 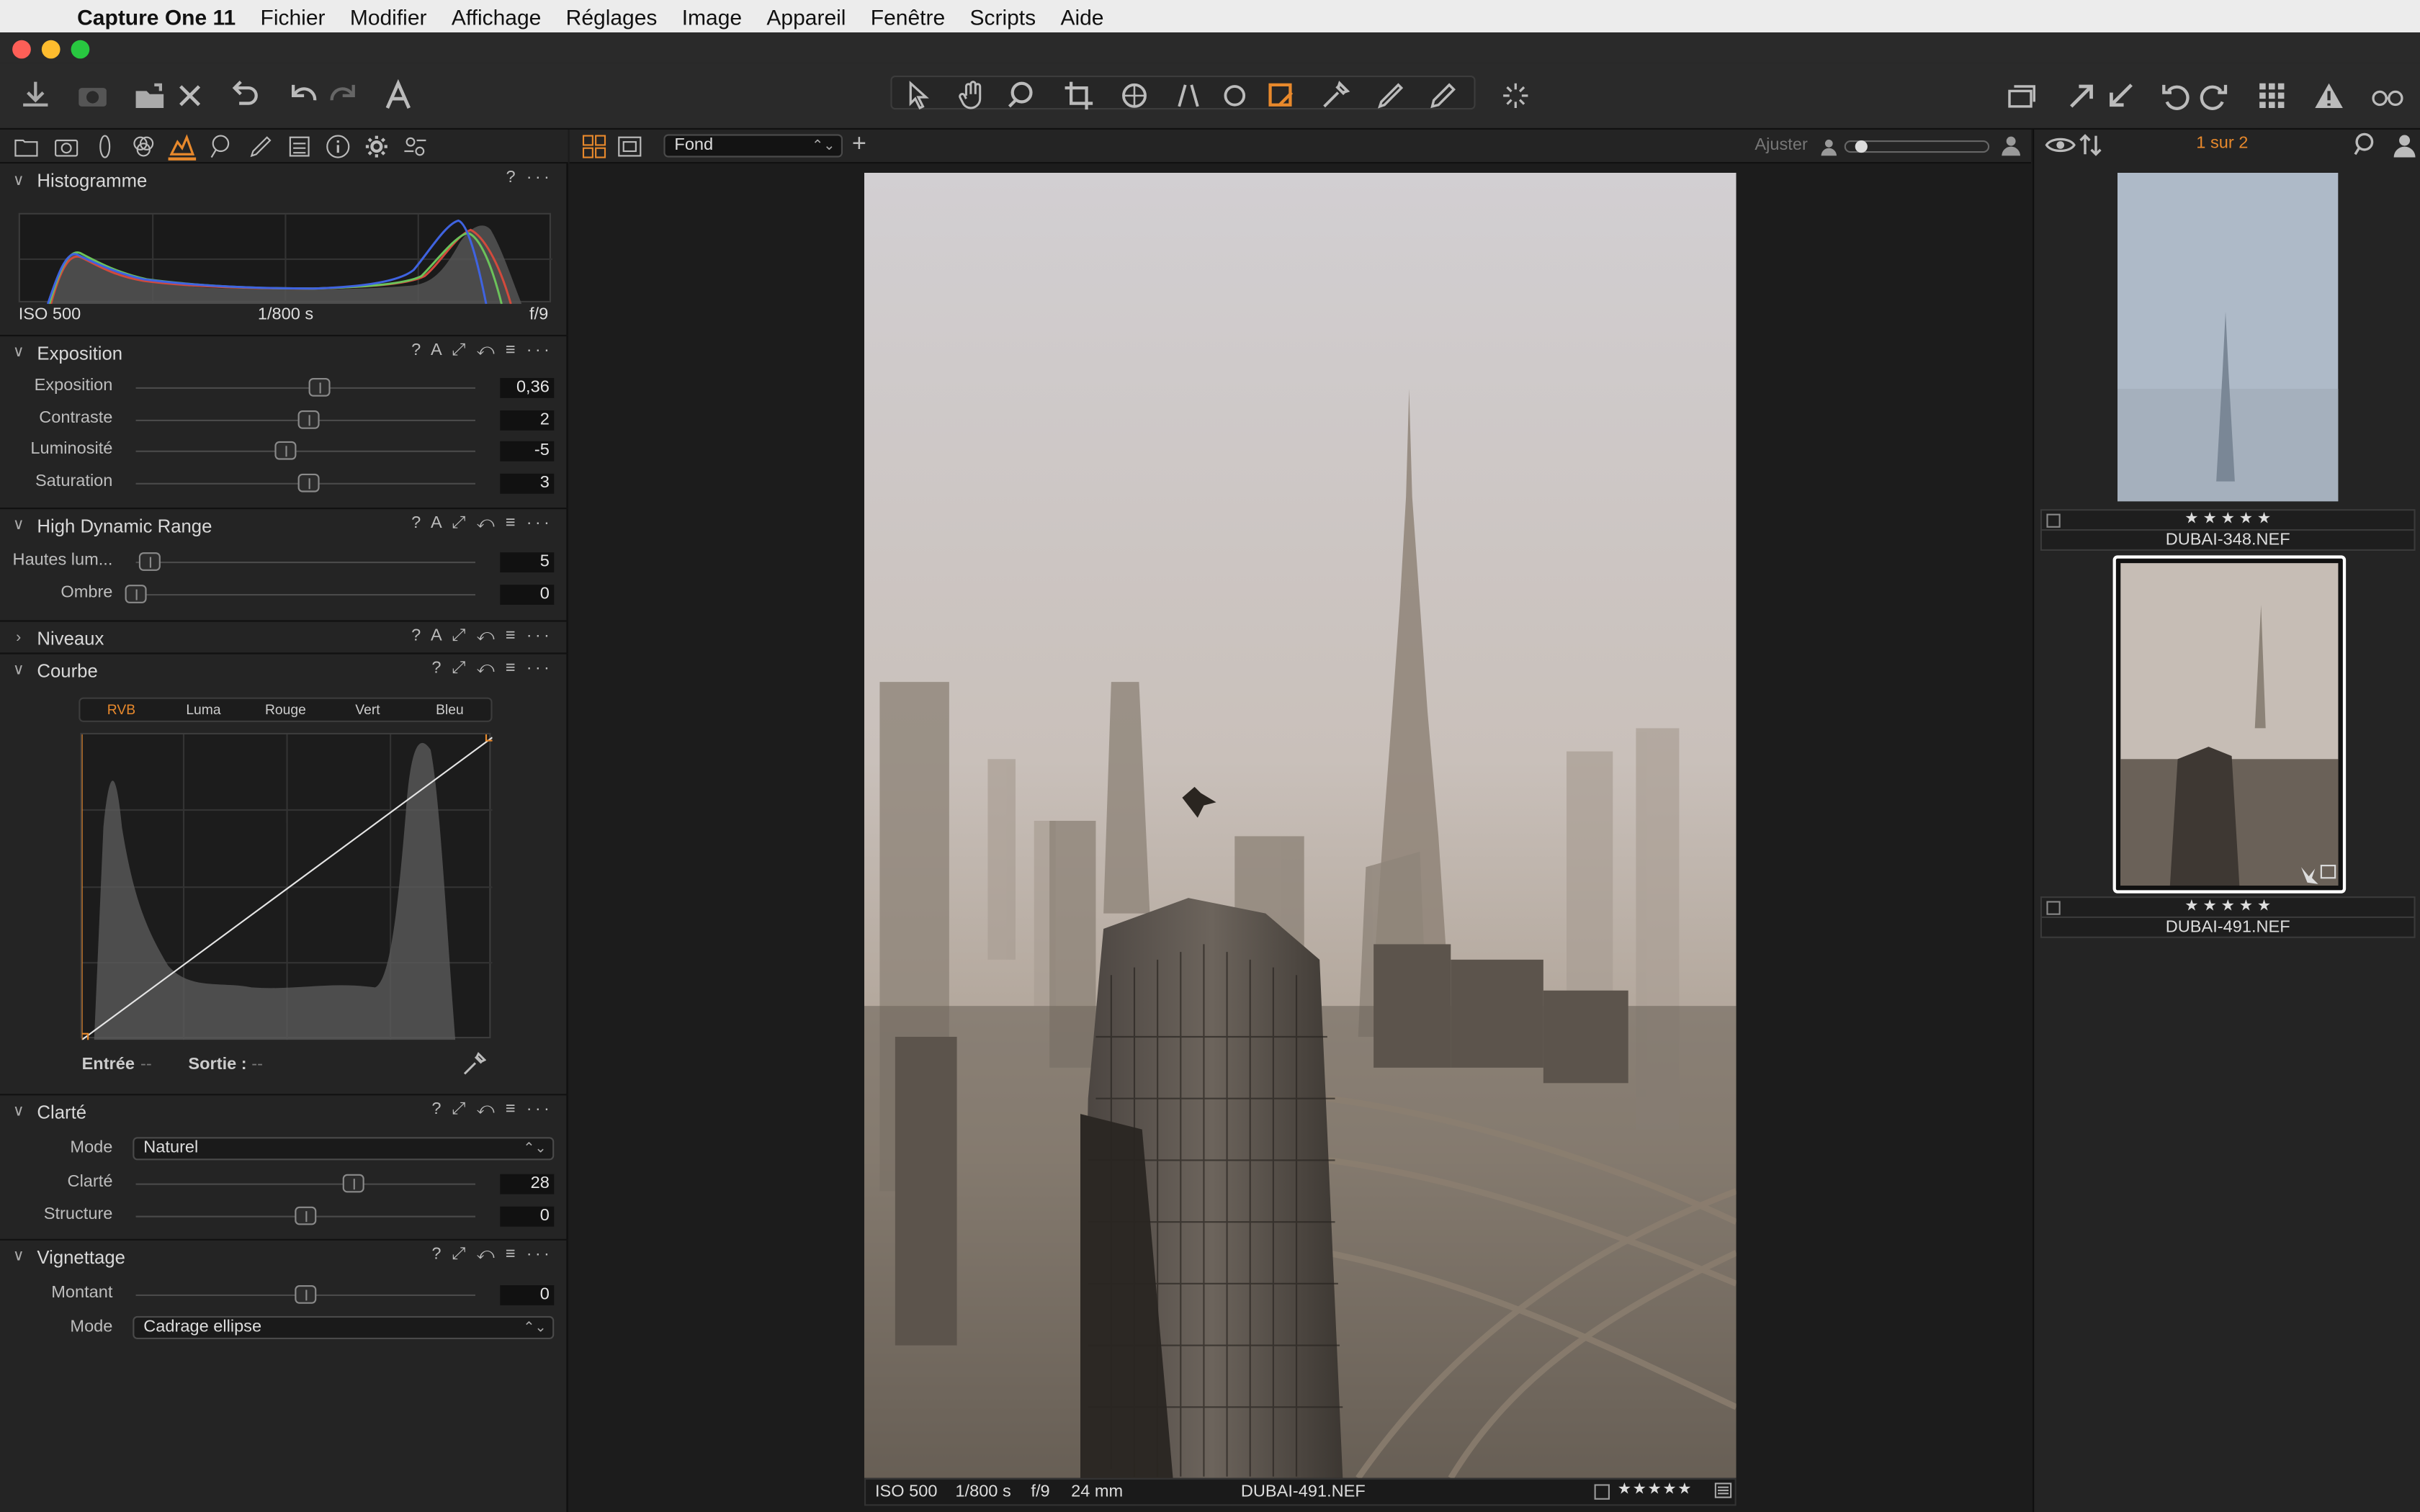 I want to click on grid-icon, so click(x=2271, y=96).